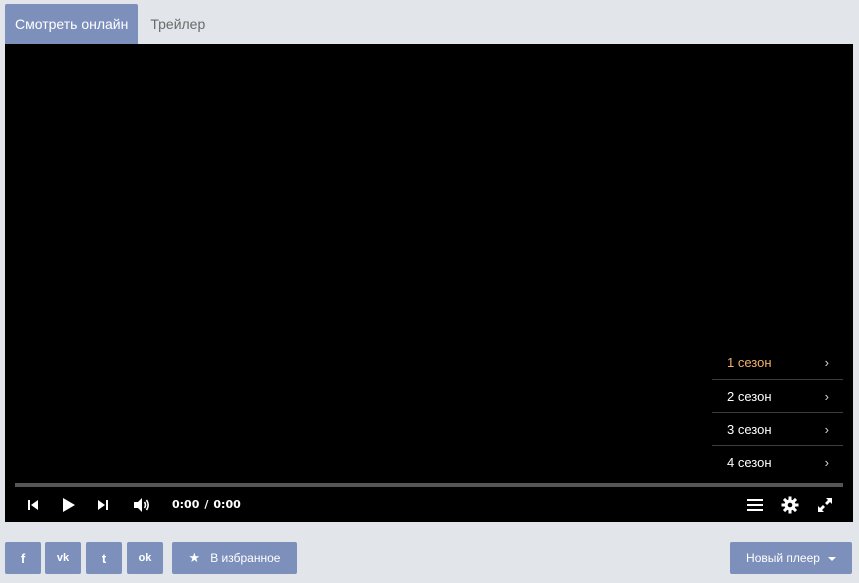  I want to click on play-icon, so click(69, 505).